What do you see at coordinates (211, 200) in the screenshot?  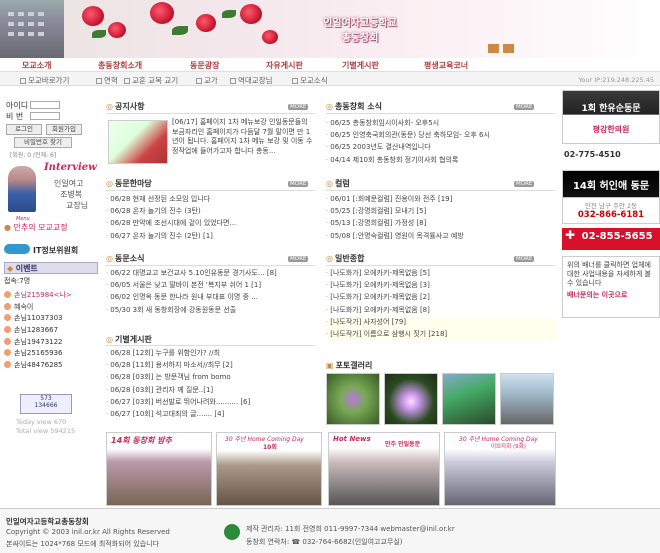 I see `list-item: 06/28 현재 선정된 소모임 입니다` at bounding box center [211, 200].